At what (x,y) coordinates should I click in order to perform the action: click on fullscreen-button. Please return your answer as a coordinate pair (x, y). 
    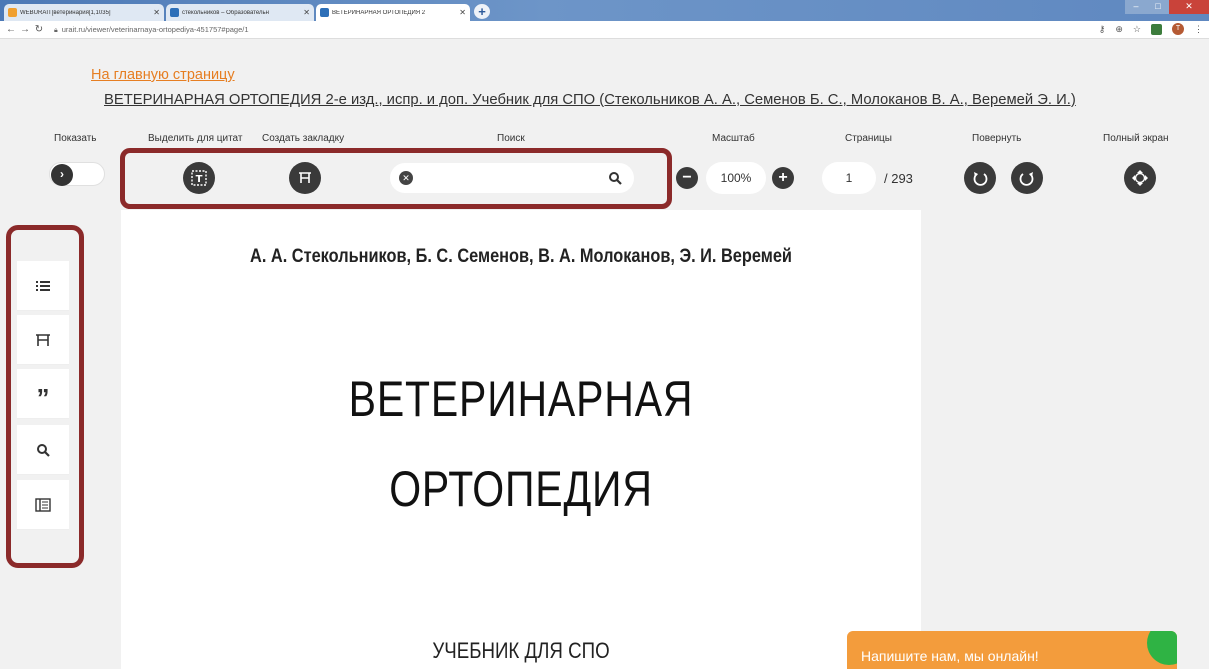
    Looking at the image, I should click on (1140, 178).